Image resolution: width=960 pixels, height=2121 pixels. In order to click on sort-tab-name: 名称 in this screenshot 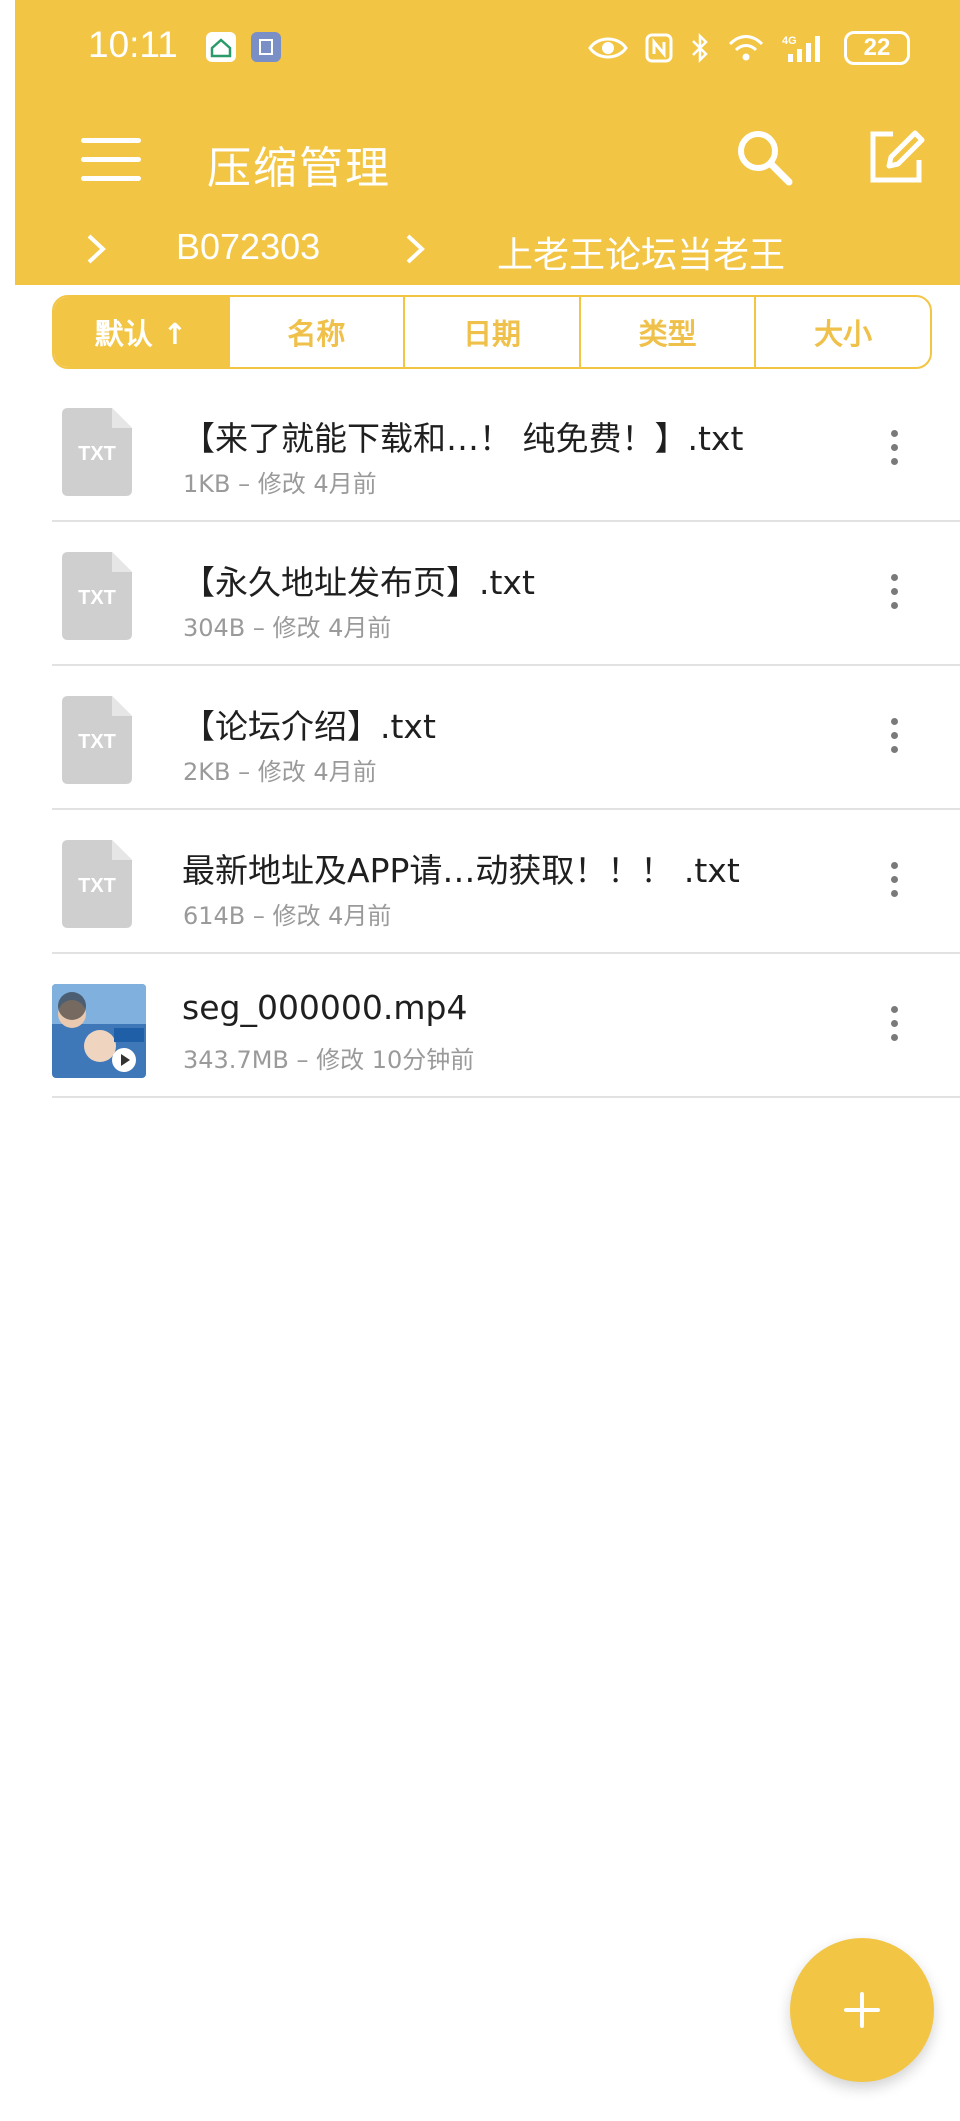, I will do `click(315, 332)`.